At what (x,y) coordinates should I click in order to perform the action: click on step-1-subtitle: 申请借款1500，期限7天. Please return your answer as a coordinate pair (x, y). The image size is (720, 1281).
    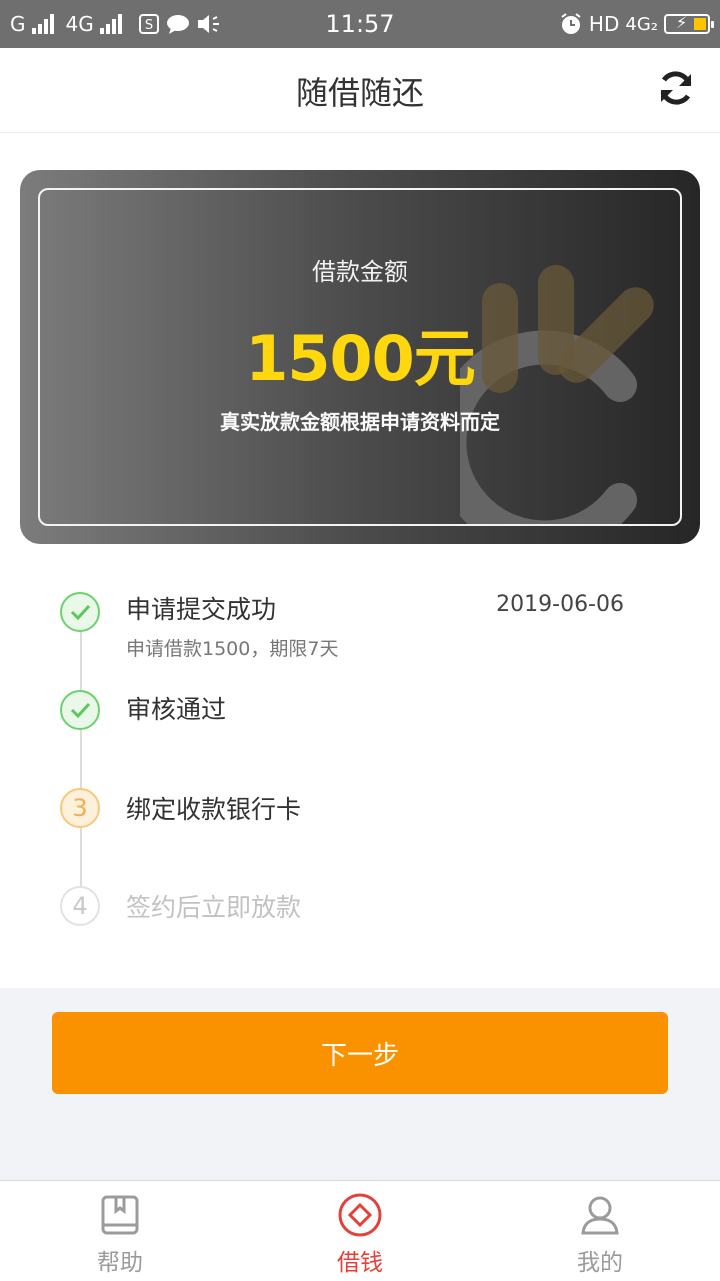
    Looking at the image, I should click on (232, 649).